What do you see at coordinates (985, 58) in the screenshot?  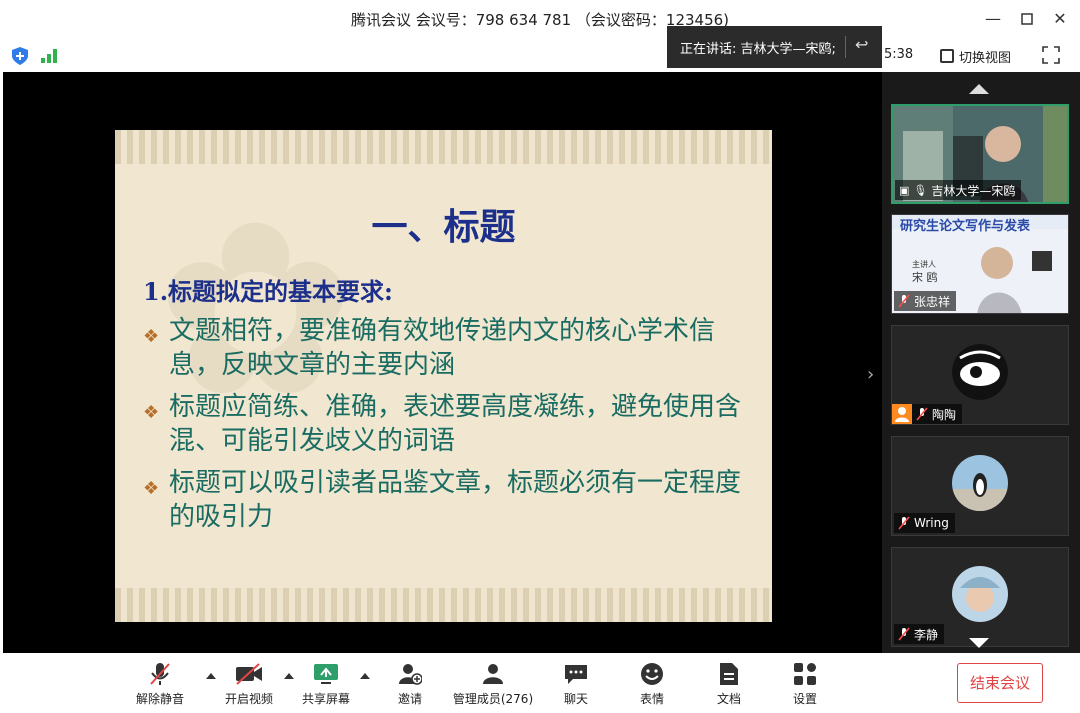 I see `switch-view-label: 切换视图` at bounding box center [985, 58].